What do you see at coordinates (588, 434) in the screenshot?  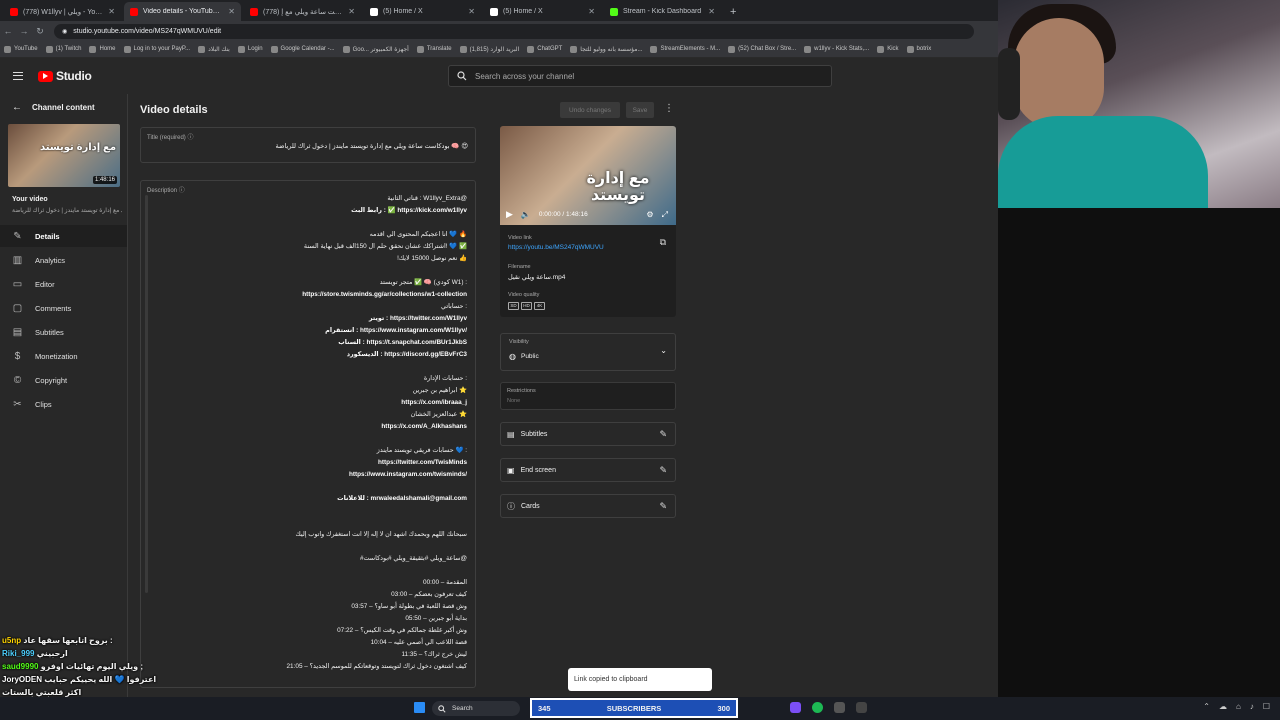 I see `subtitles-option: ▤ Subtitles ✎` at bounding box center [588, 434].